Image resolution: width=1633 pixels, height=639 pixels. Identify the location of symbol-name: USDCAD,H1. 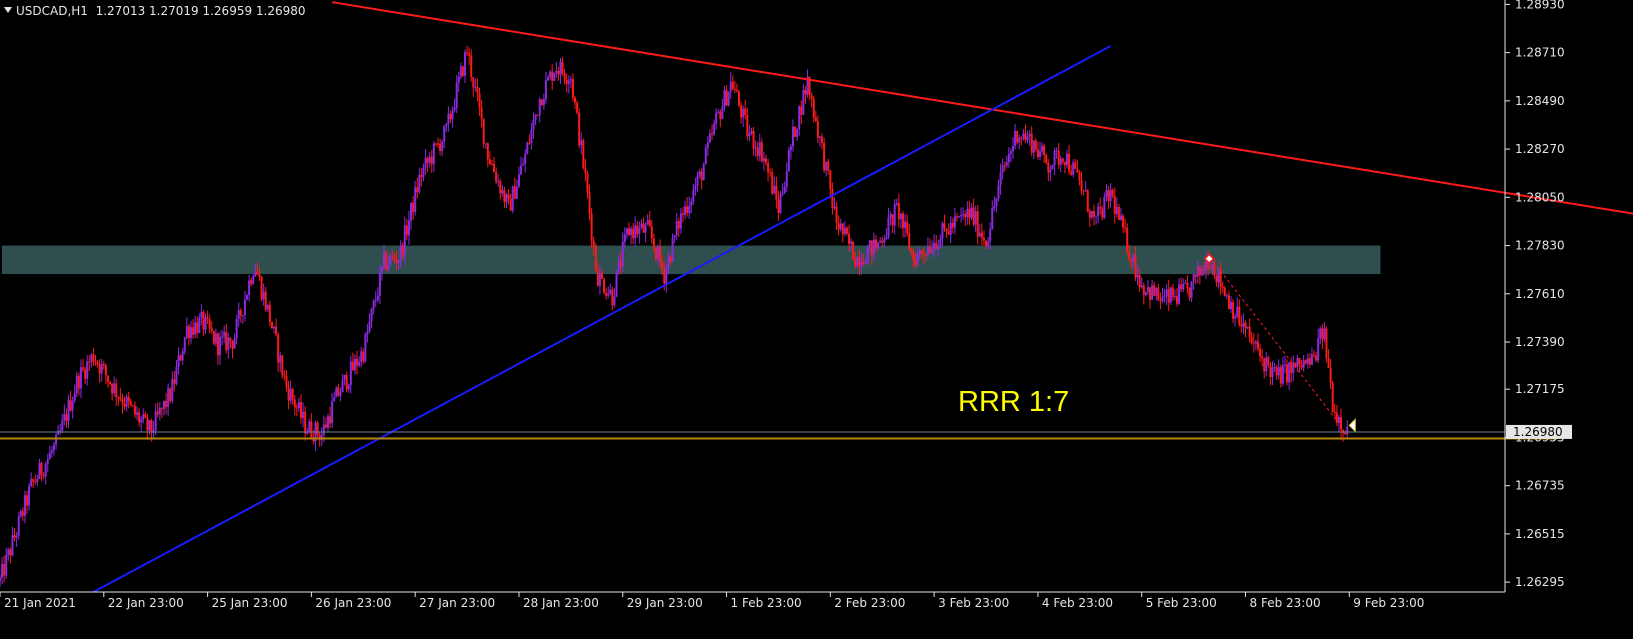
(52, 11).